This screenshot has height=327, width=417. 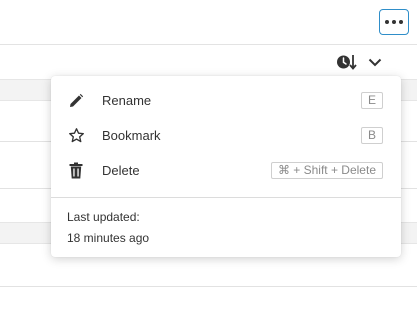 I want to click on pencil-icon, so click(x=76, y=101).